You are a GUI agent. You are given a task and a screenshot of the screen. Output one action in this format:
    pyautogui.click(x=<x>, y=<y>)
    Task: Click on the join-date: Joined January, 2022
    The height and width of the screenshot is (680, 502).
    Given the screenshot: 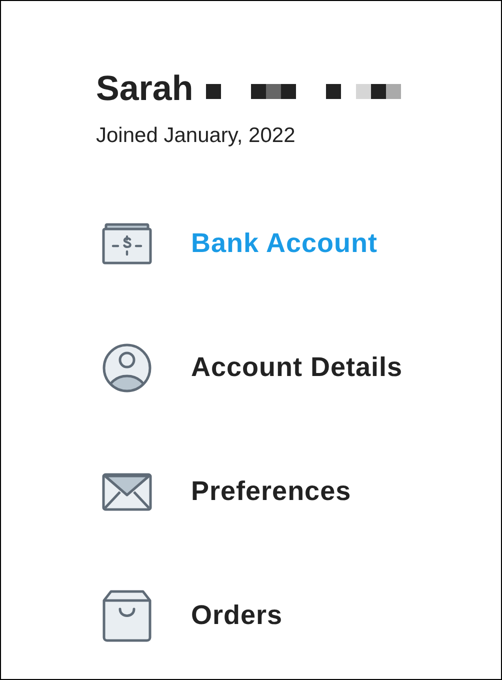 What is the action you would take?
    pyautogui.click(x=196, y=136)
    